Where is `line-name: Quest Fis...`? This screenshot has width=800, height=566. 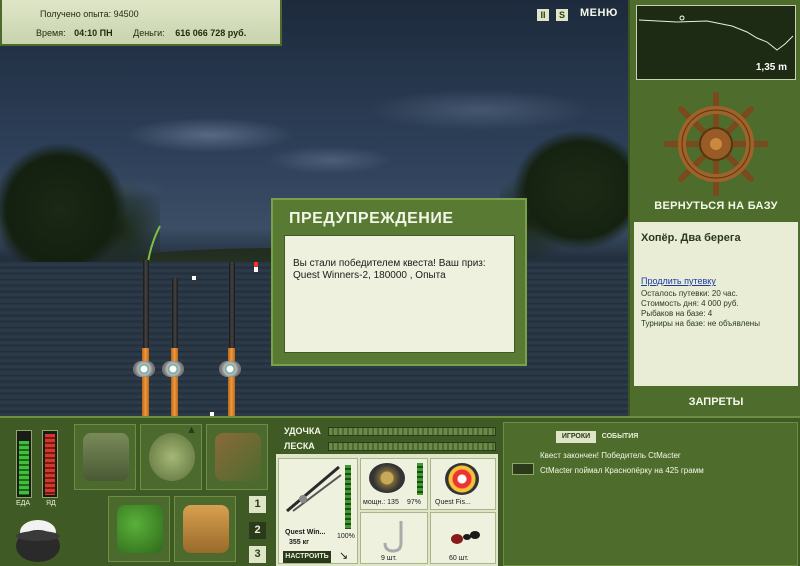 line-name: Quest Fis... is located at coordinates (453, 502).